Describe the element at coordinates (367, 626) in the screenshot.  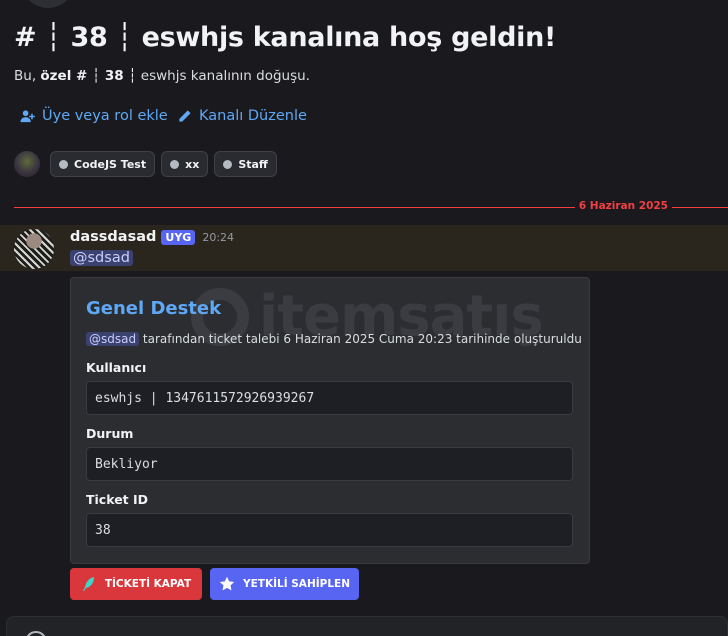
I see `message-input-bar` at that location.